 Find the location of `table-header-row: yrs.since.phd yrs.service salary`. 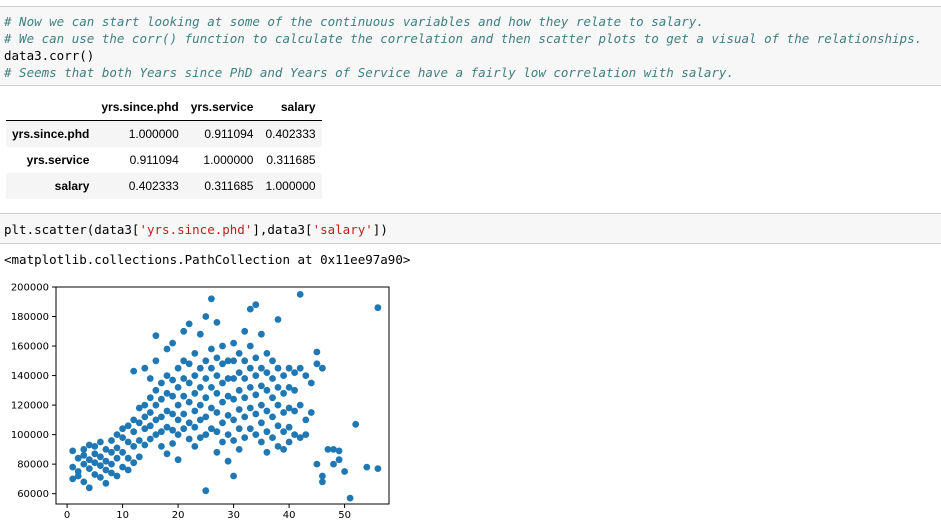

table-header-row: yrs.since.phd yrs.service salary is located at coordinates (164, 107).